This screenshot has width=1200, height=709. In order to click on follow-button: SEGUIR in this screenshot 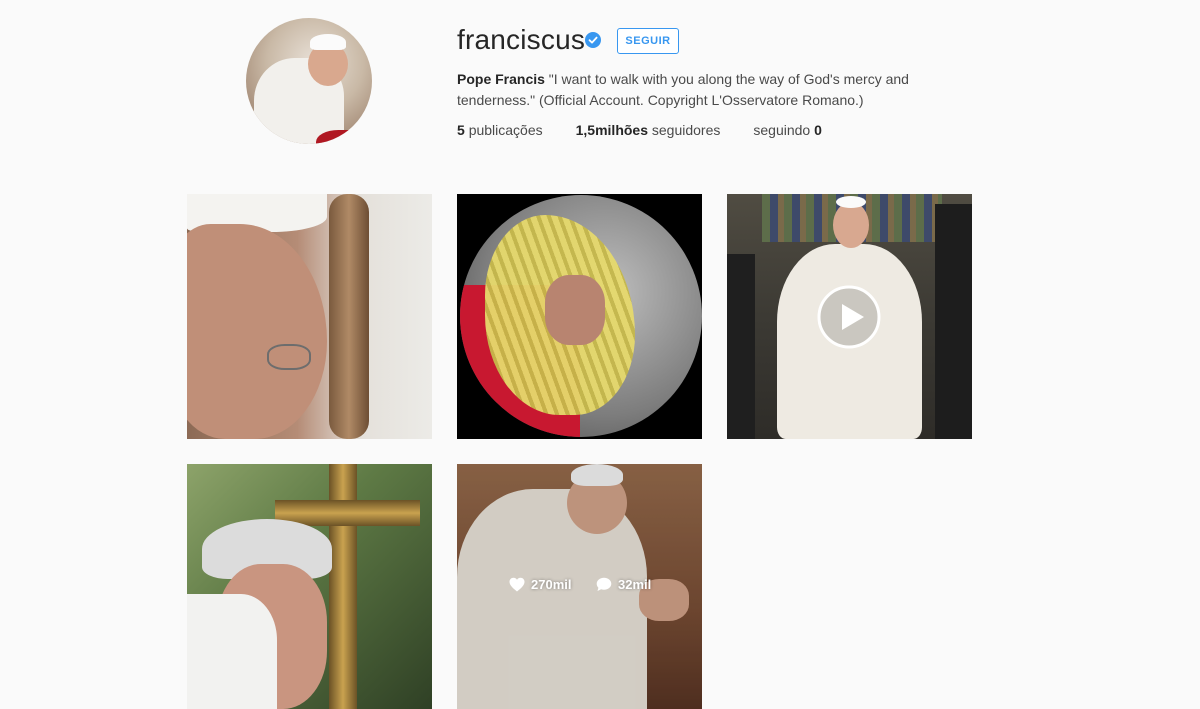, I will do `click(648, 41)`.